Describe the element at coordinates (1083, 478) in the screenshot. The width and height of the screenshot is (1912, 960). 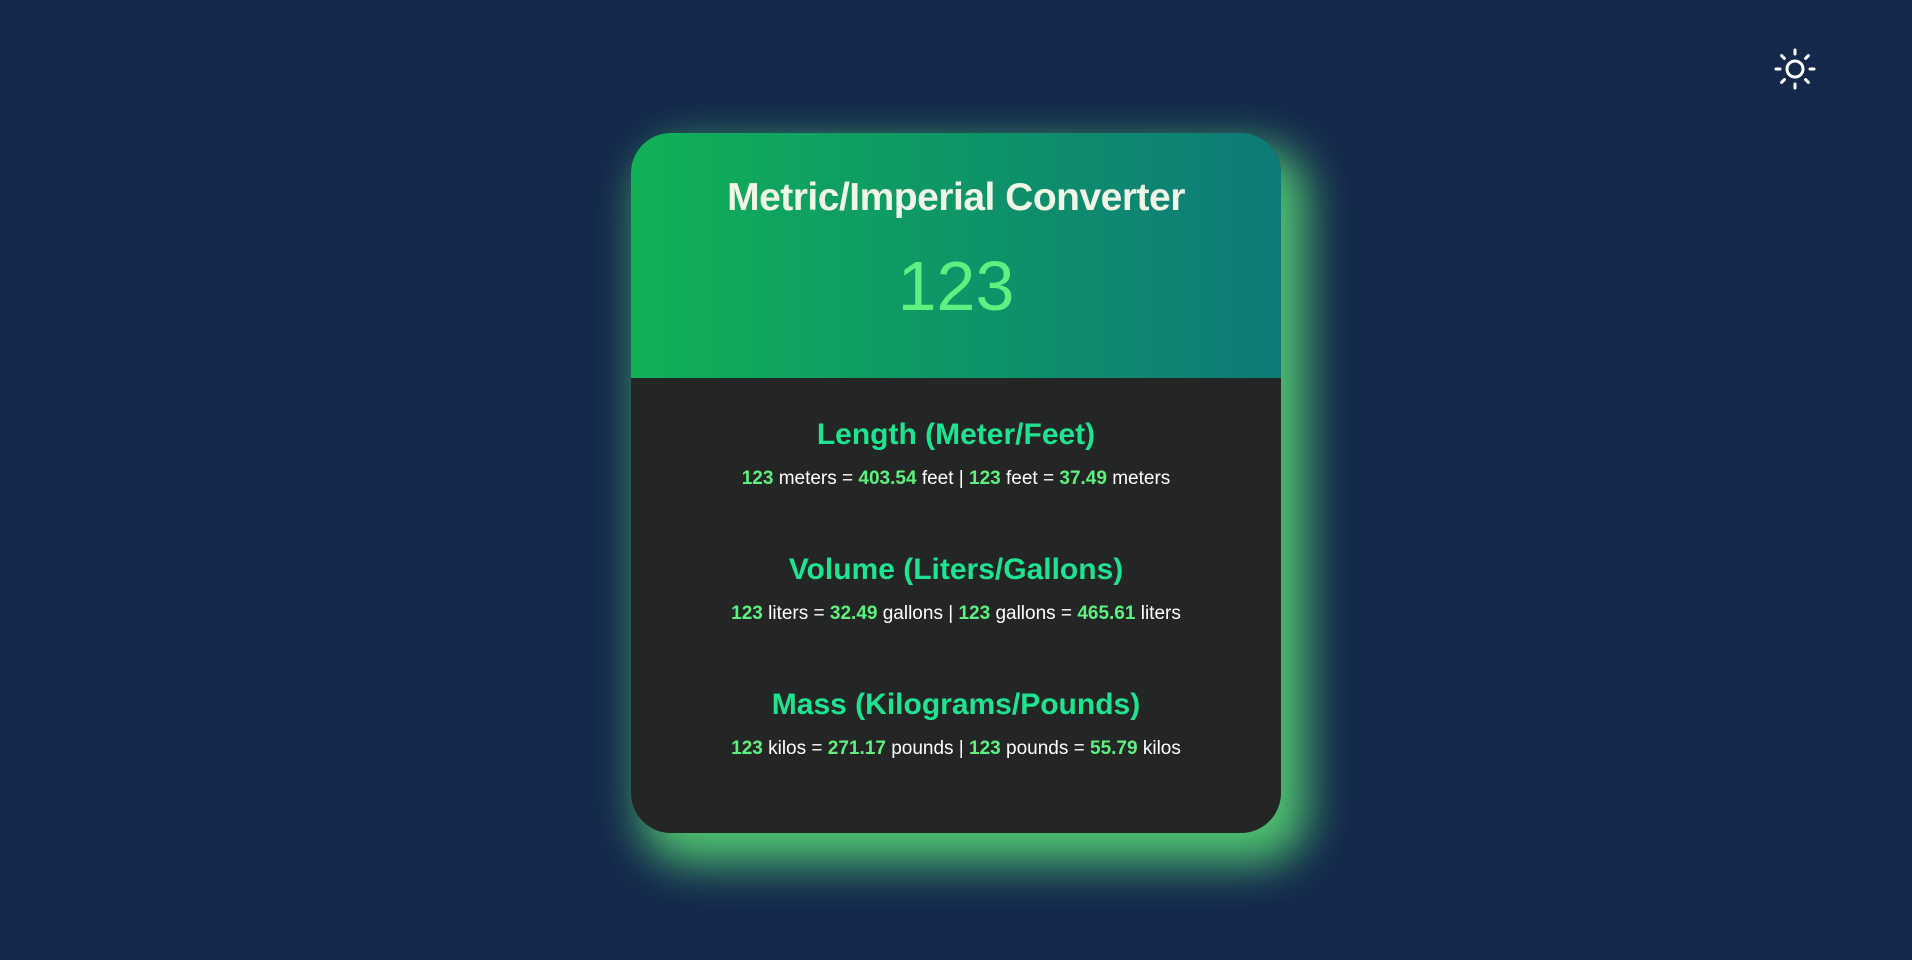
I see `length-meters-result: 37.49` at that location.